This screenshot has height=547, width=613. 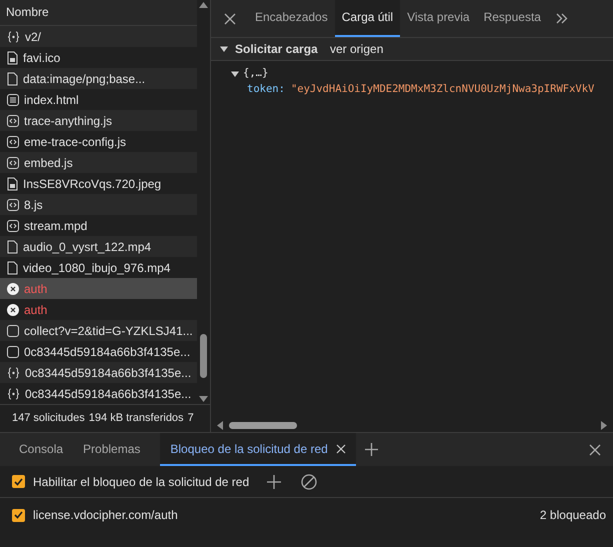 I want to click on scroll-down-icon, so click(x=203, y=399).